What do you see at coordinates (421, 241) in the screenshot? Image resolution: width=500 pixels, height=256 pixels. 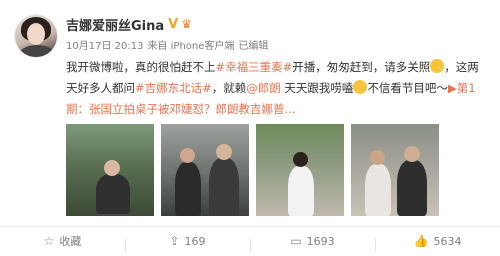 I see `thumbs-up-icon: 👍` at bounding box center [421, 241].